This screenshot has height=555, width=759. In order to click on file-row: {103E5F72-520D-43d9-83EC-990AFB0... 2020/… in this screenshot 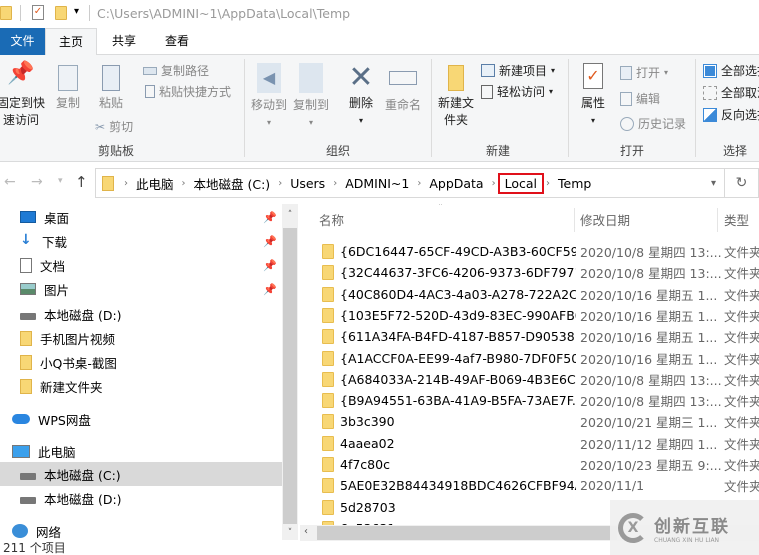, I will do `click(529, 315)`.